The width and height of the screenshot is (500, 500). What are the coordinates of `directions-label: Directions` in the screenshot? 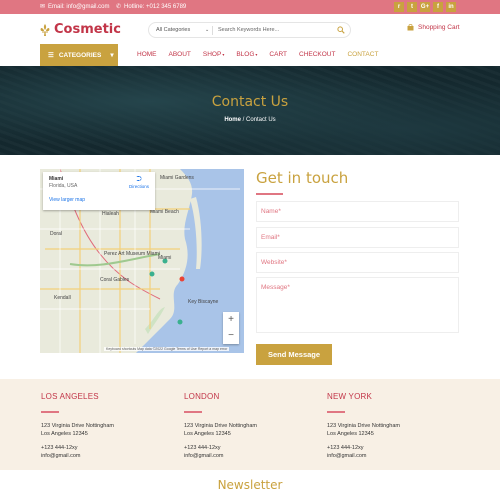 It's located at (138, 186).